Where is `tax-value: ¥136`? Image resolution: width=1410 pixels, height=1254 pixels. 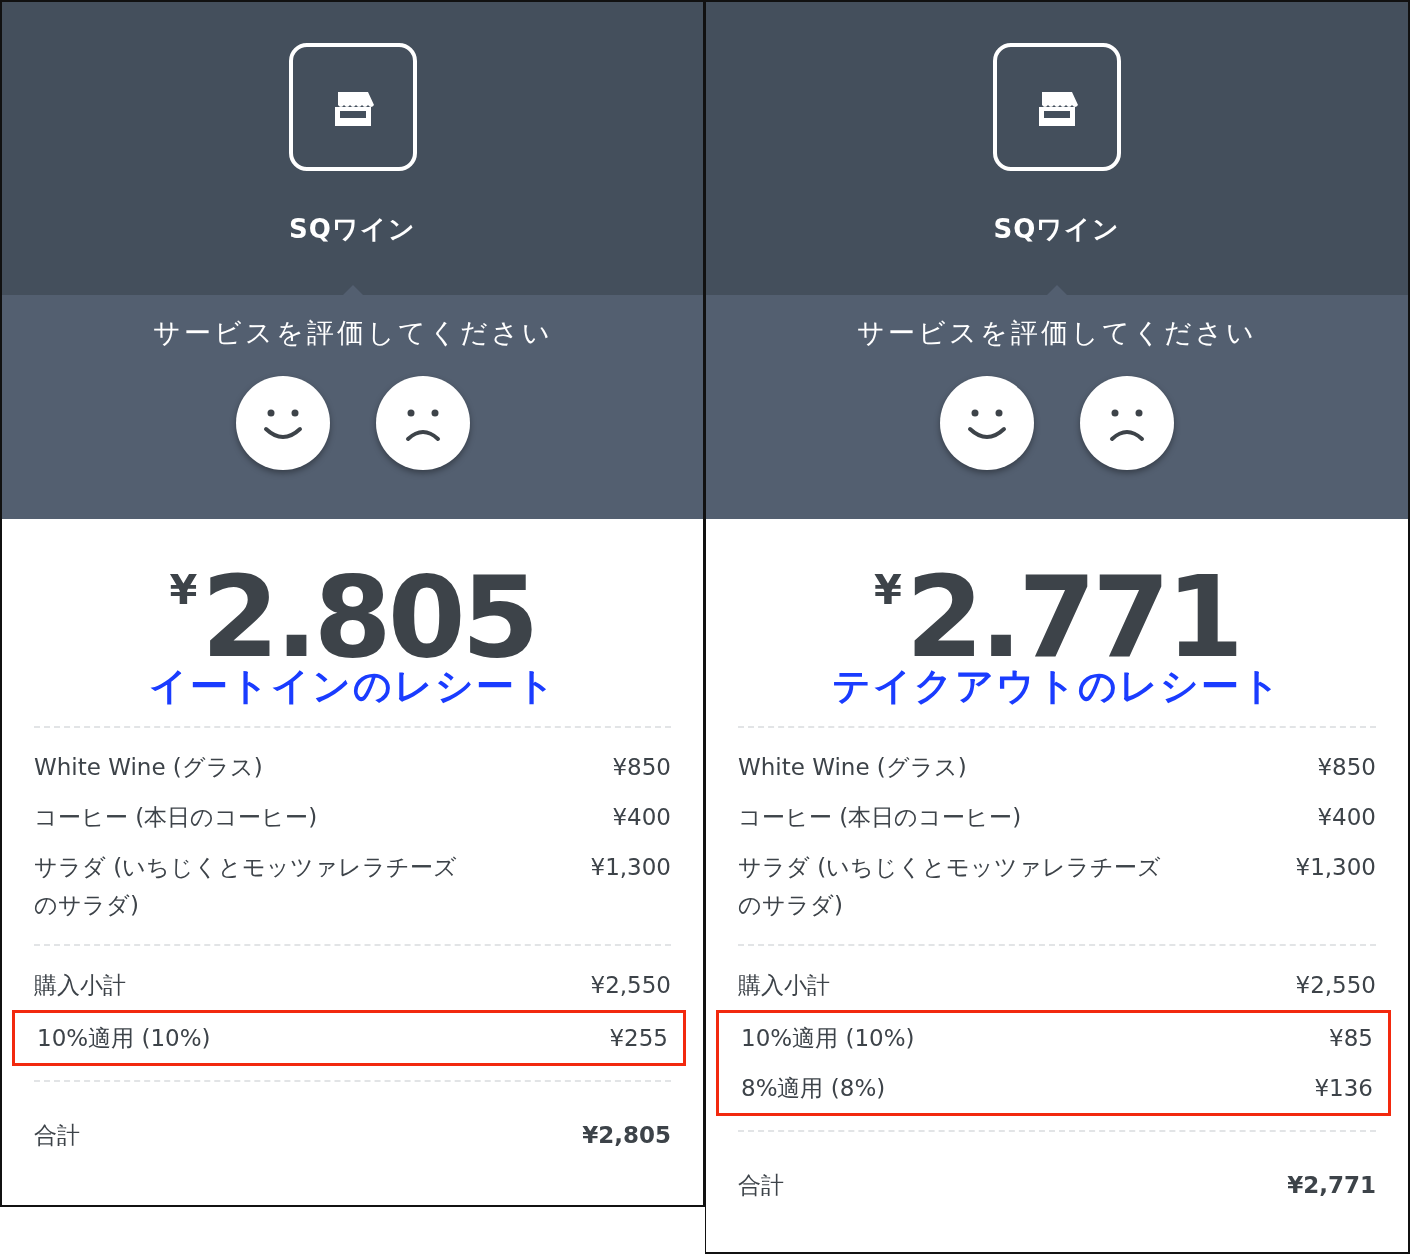 tax-value: ¥136 is located at coordinates (1343, 1088).